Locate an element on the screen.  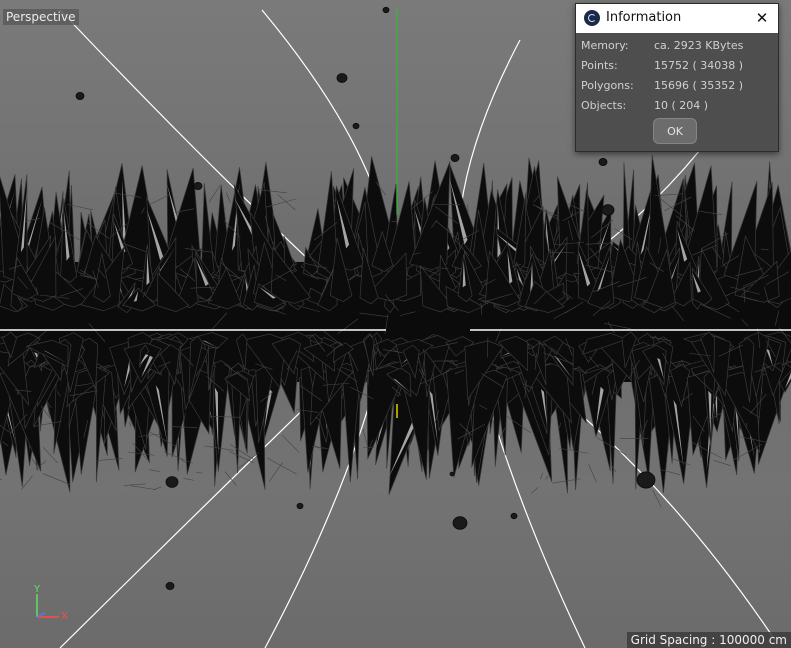
info-row-objects: Objects: 10 ( 204 ) is located at coordinates (676, 109).